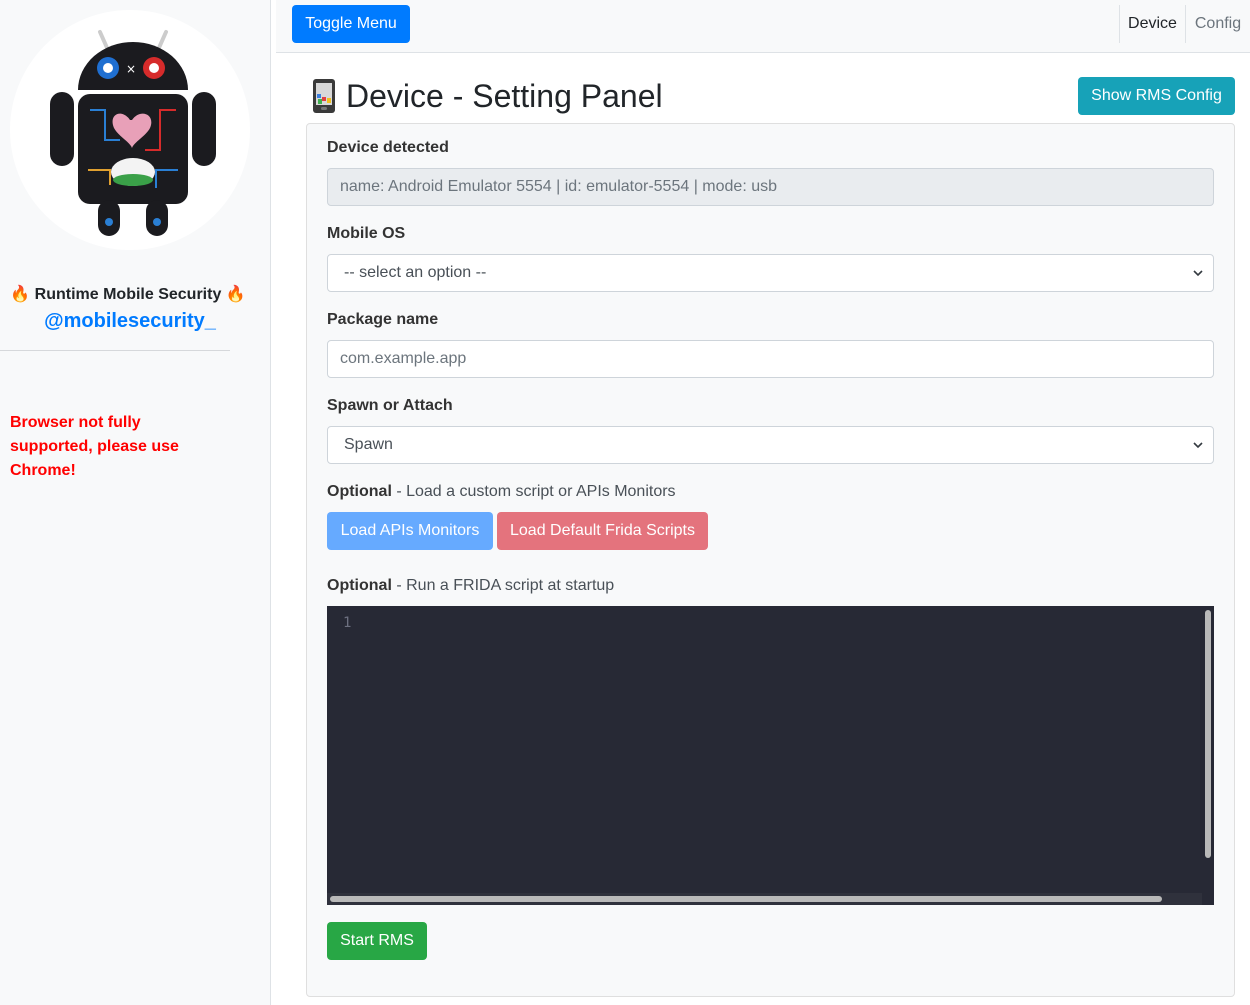  I want to click on android-mascot-logo: ×, so click(130, 130).